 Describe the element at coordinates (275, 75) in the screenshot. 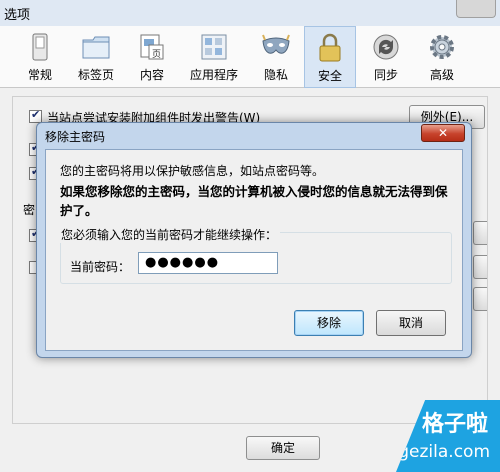

I see `tab-privacy-label: 隐私` at that location.